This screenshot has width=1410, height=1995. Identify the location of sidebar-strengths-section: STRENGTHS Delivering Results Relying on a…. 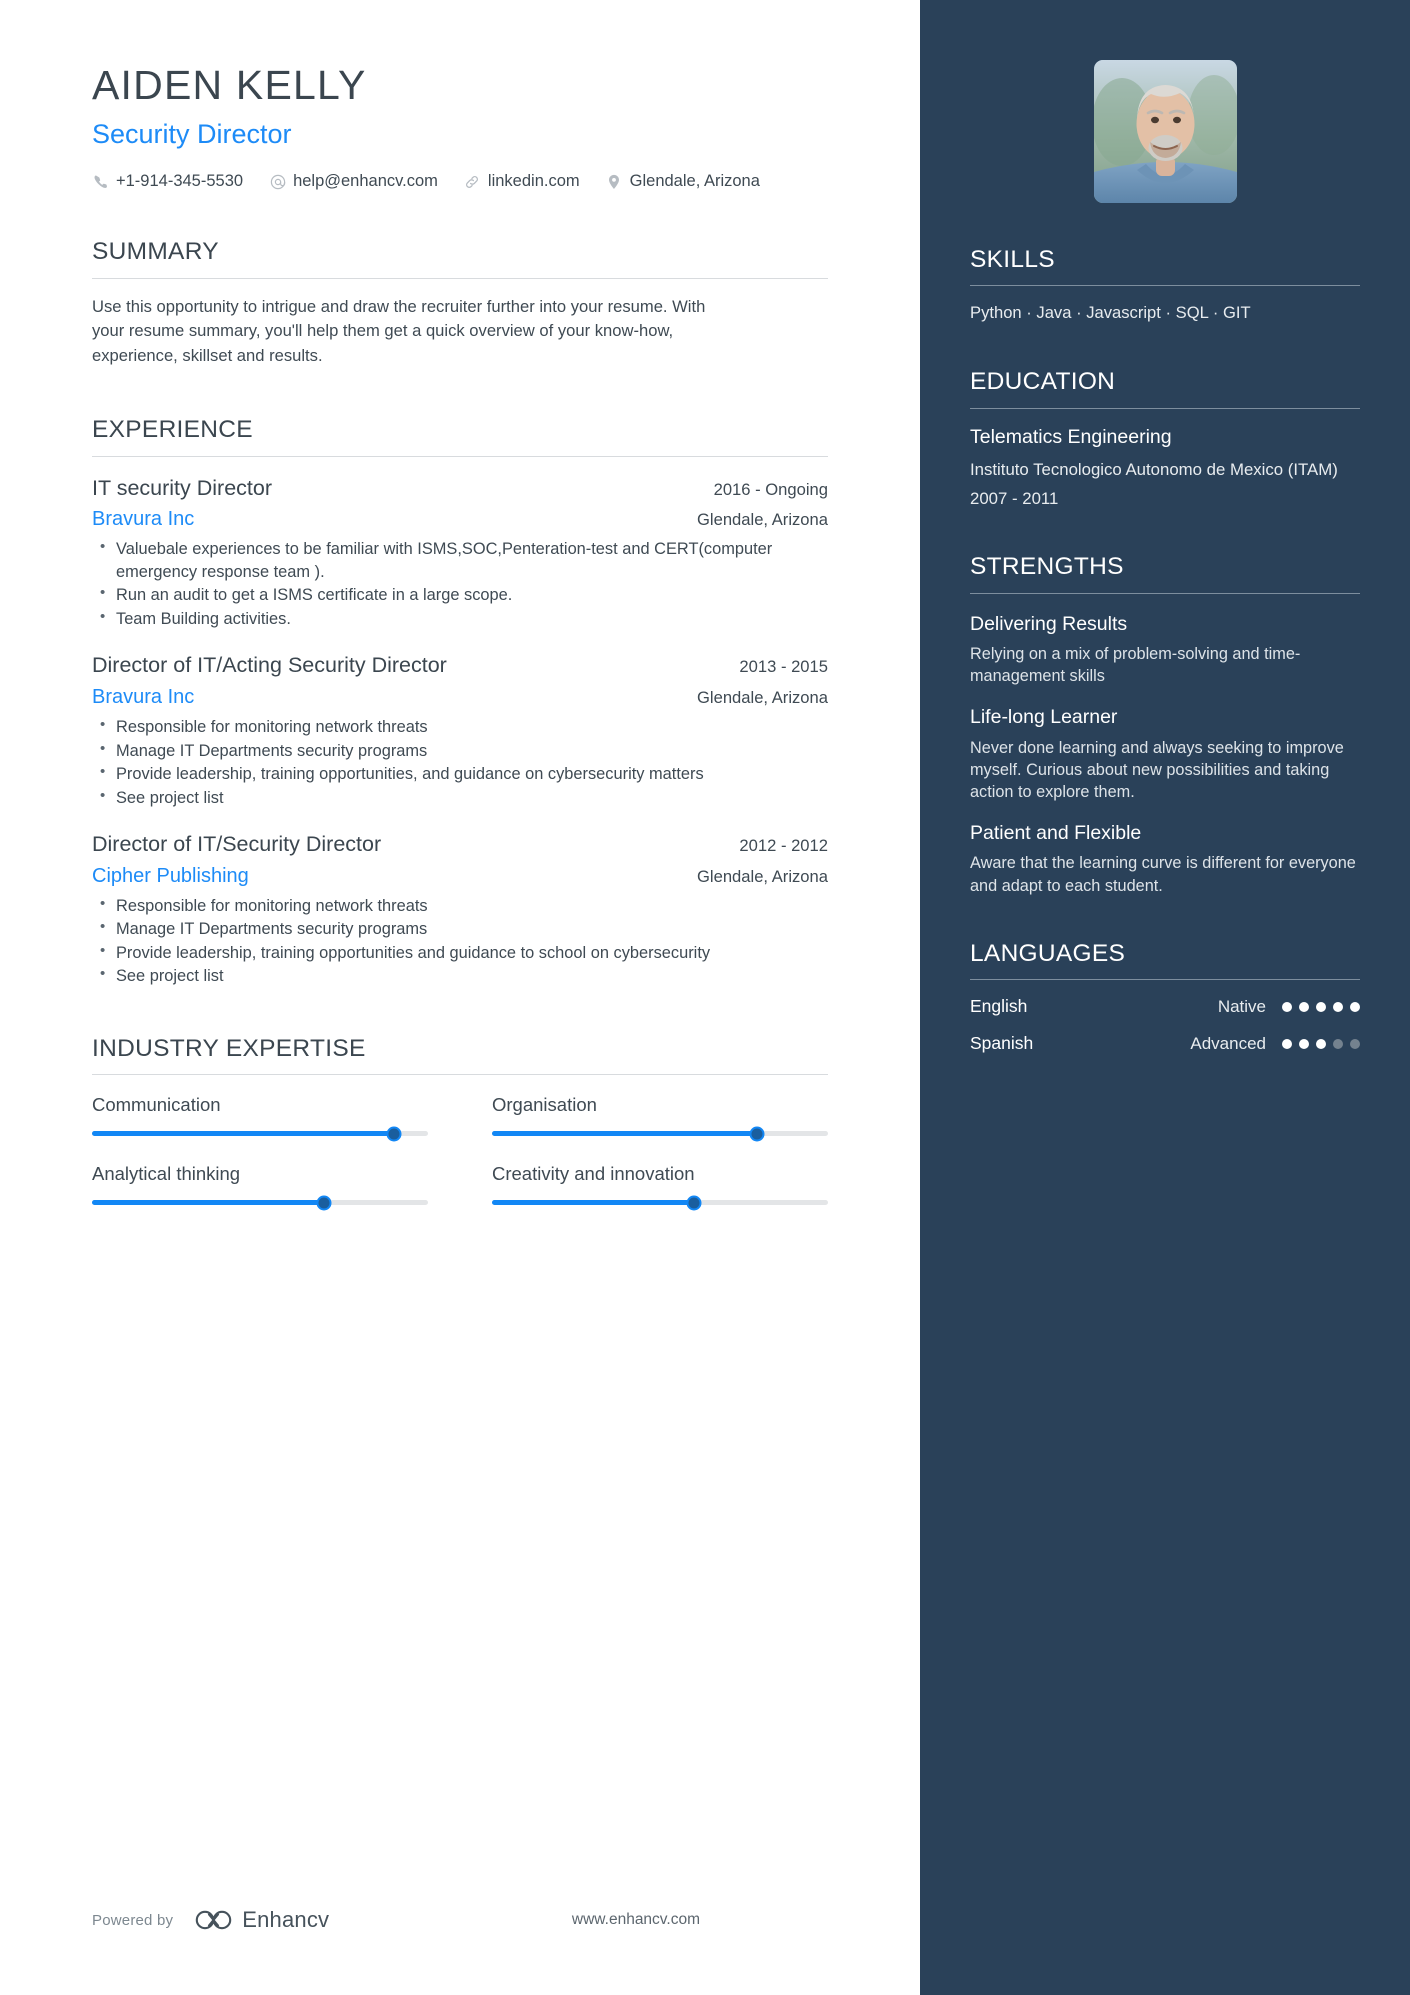
(1165, 724).